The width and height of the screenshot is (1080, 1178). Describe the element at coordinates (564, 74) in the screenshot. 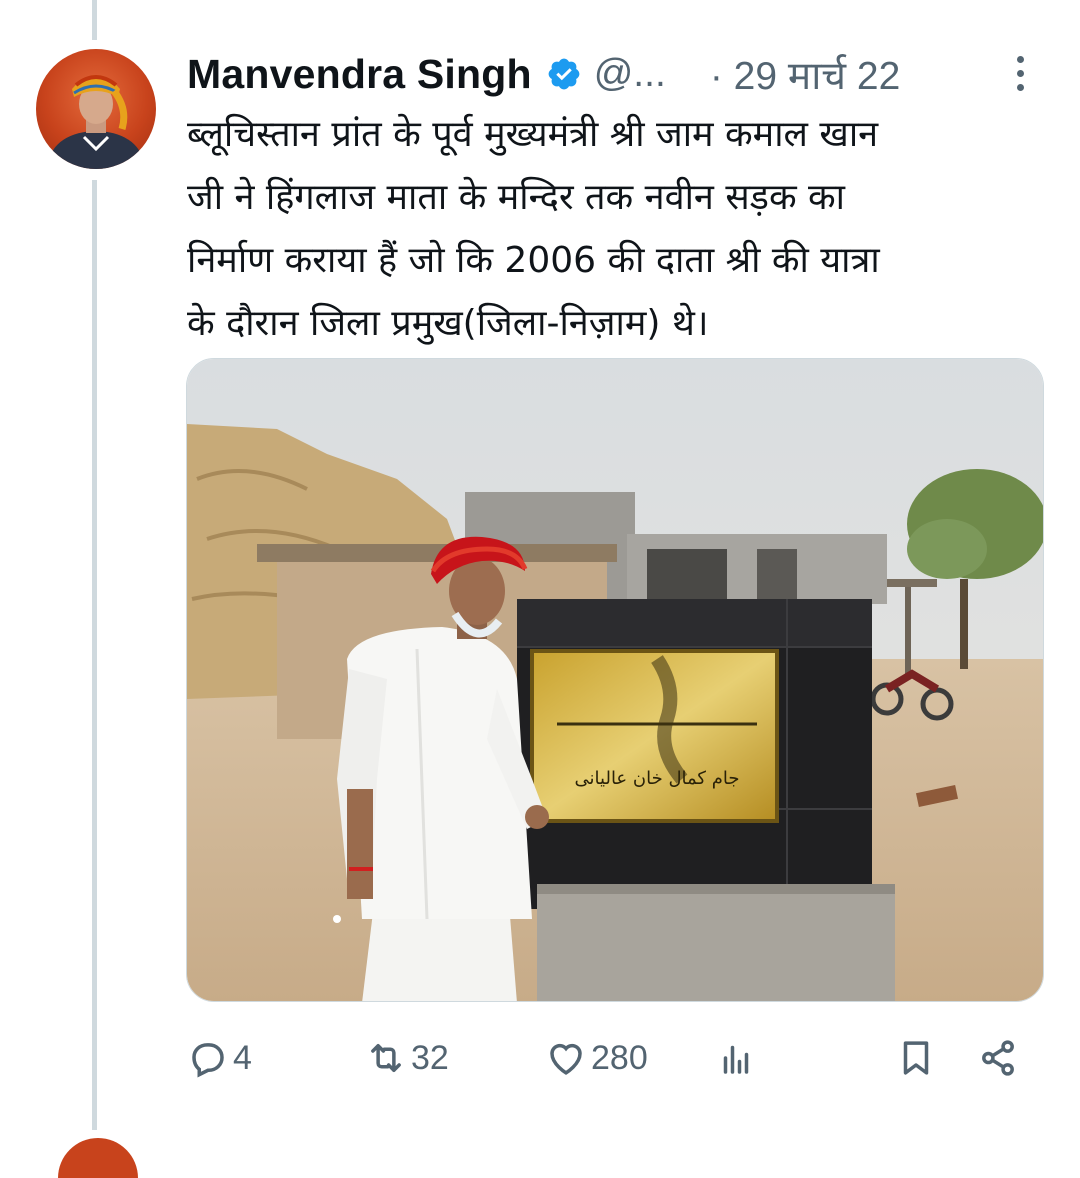

I see `verified-badge-icon` at that location.